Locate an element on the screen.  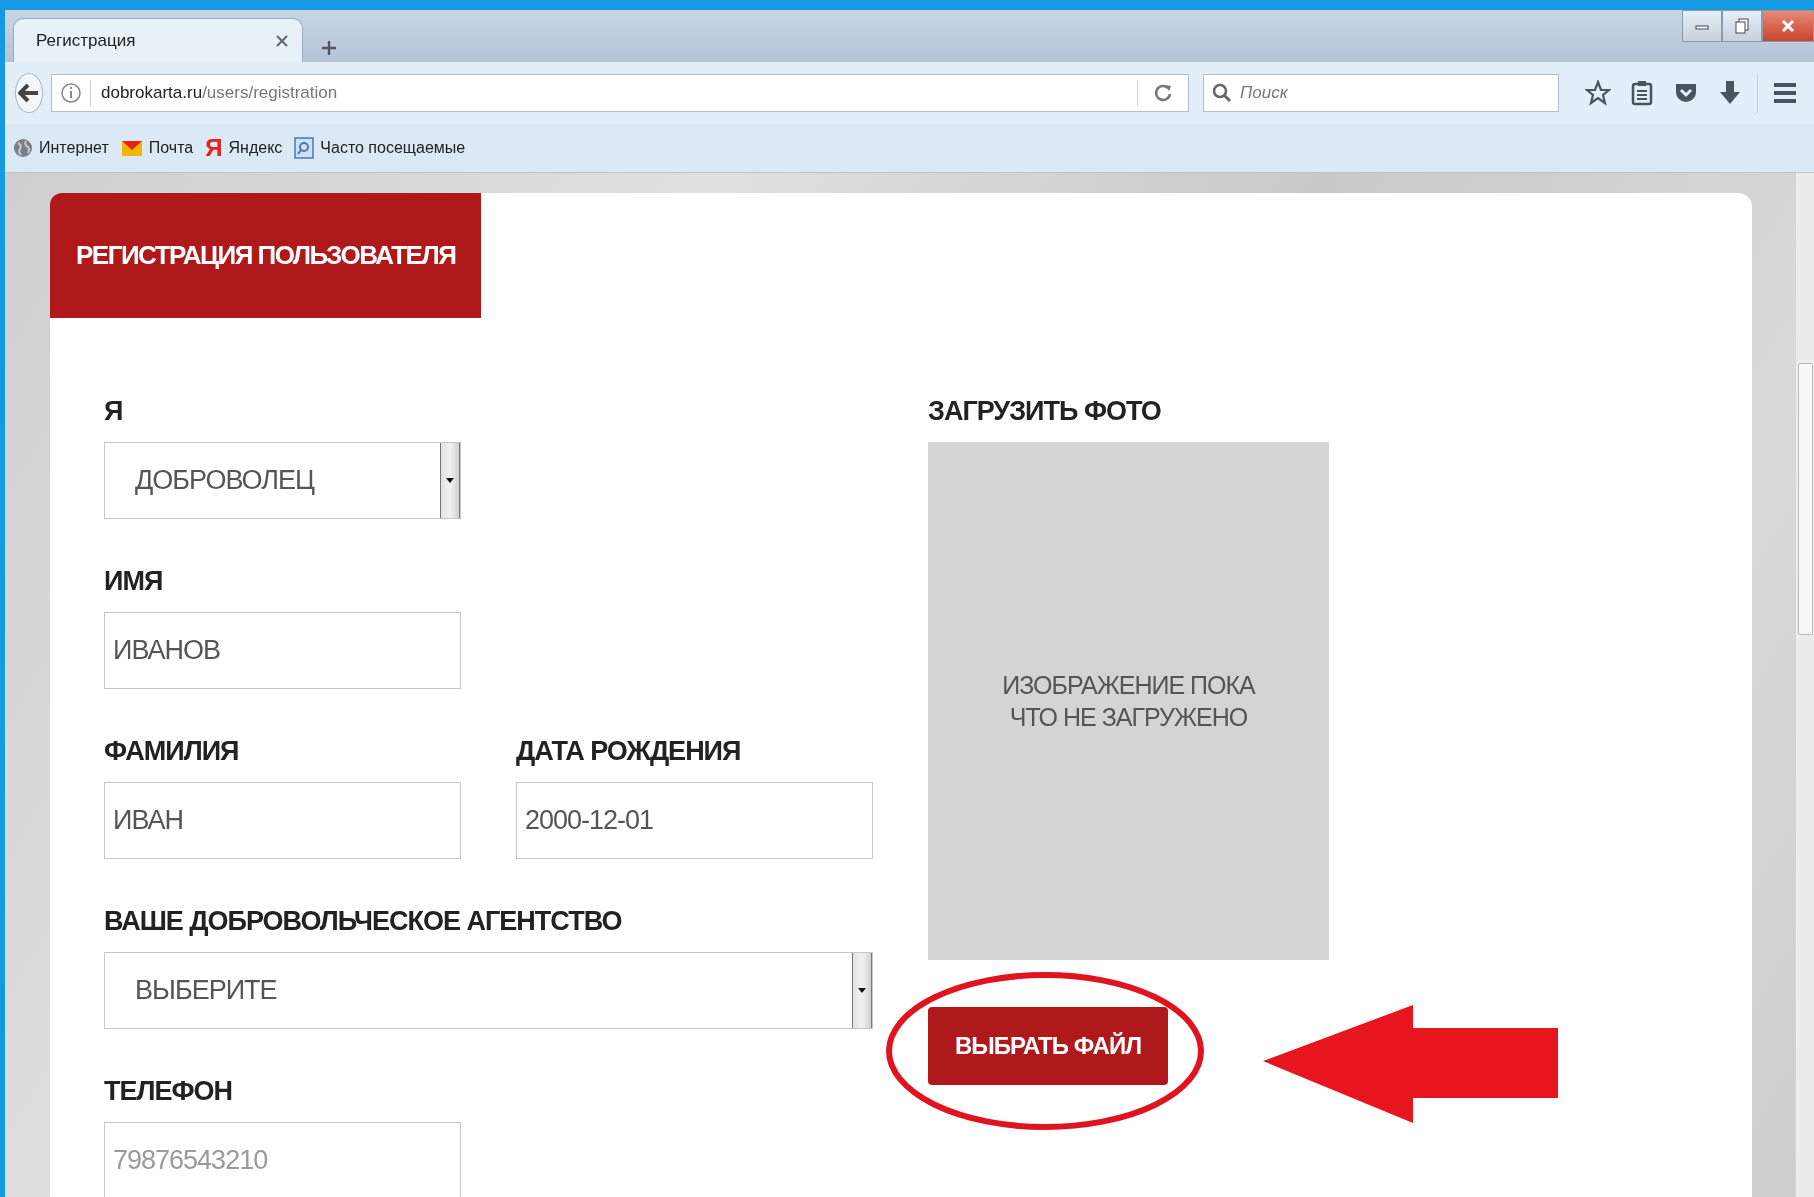
field-label: Я is located at coordinates (114, 411).